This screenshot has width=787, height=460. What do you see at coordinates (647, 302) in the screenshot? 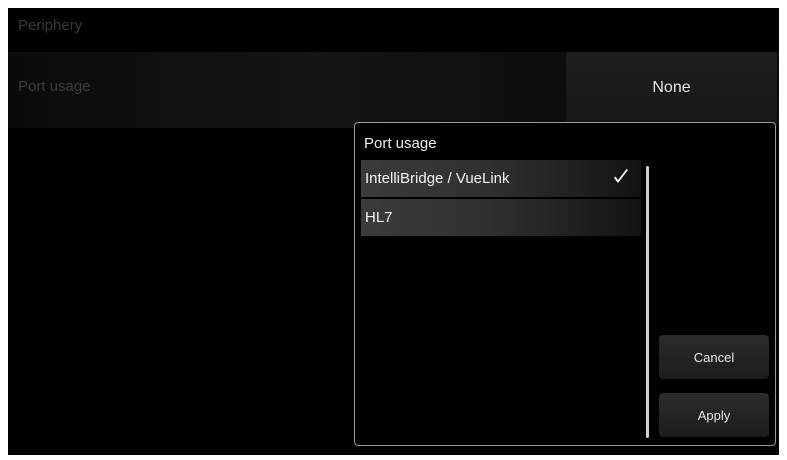
I see `list-scrollbar` at bounding box center [647, 302].